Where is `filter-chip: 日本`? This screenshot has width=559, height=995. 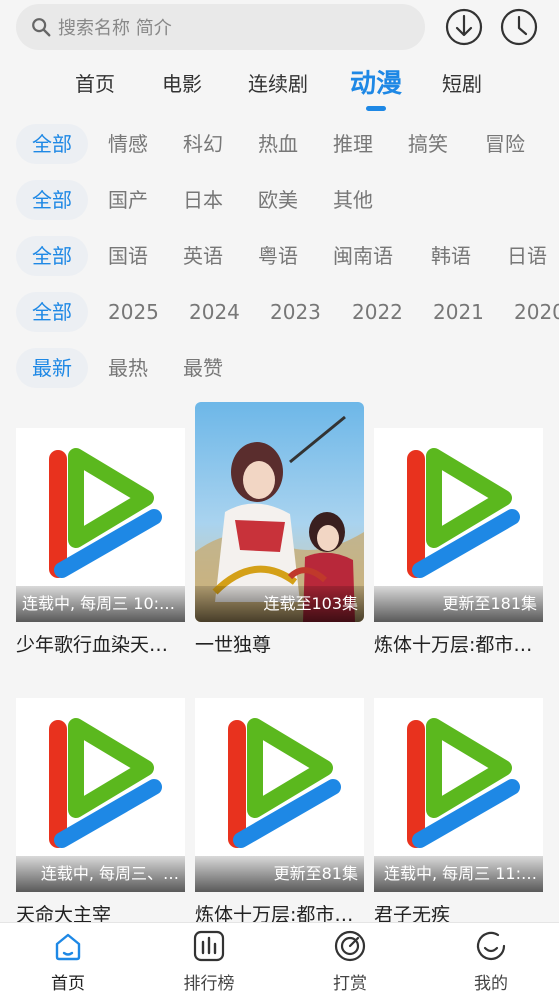
filter-chip: 日本 is located at coordinates (203, 200).